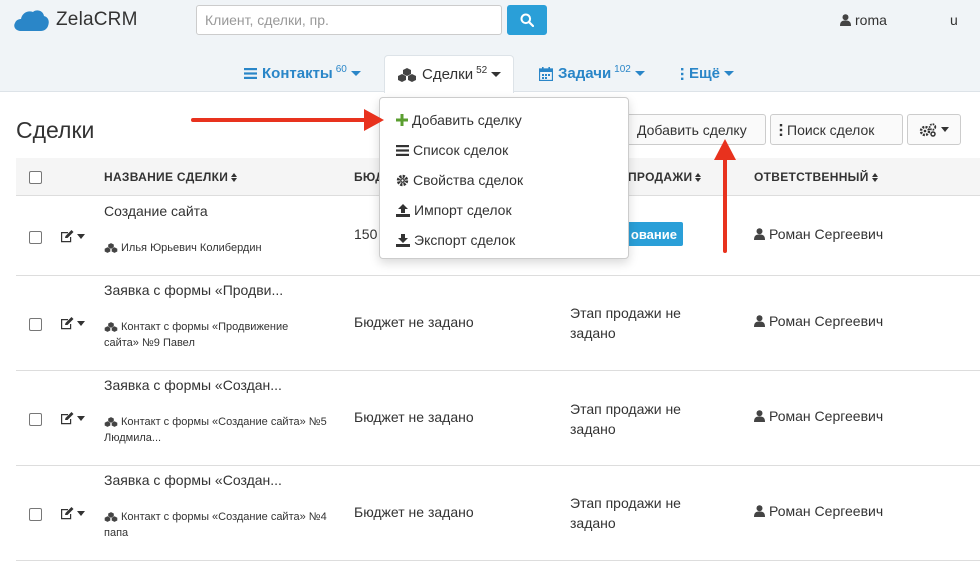 The width and height of the screenshot is (980, 568). I want to click on cloud-icon, so click(31, 21).